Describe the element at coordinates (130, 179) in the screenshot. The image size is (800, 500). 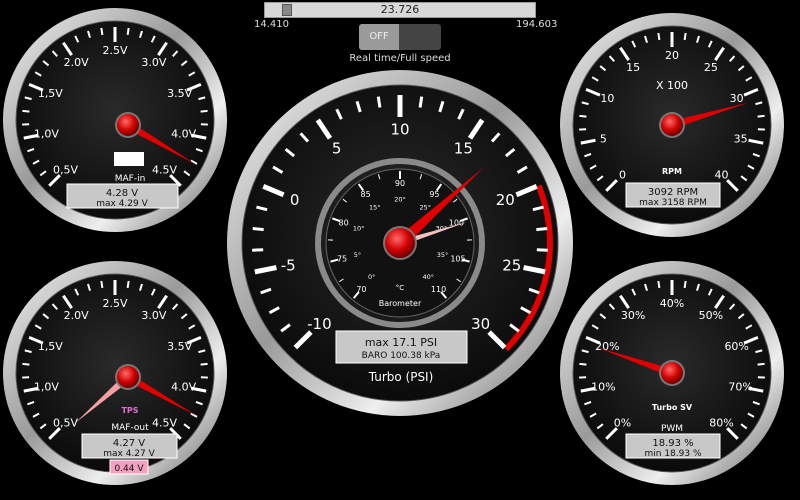
I see `maf-in-name: MAF-in` at that location.